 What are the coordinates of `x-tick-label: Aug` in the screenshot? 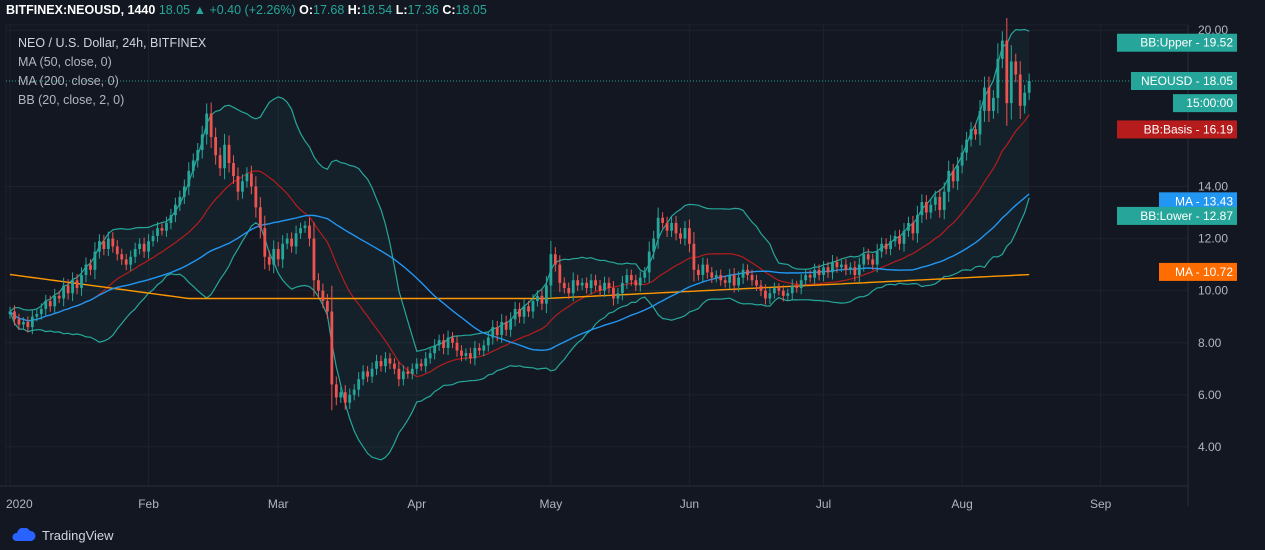 It's located at (961, 504).